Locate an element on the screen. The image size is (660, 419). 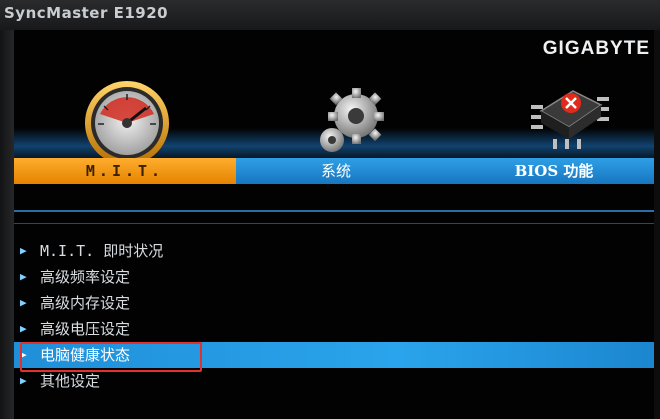
menu-item-advanced-memory: ▶ 高级内存设定 is located at coordinates (334, 303).